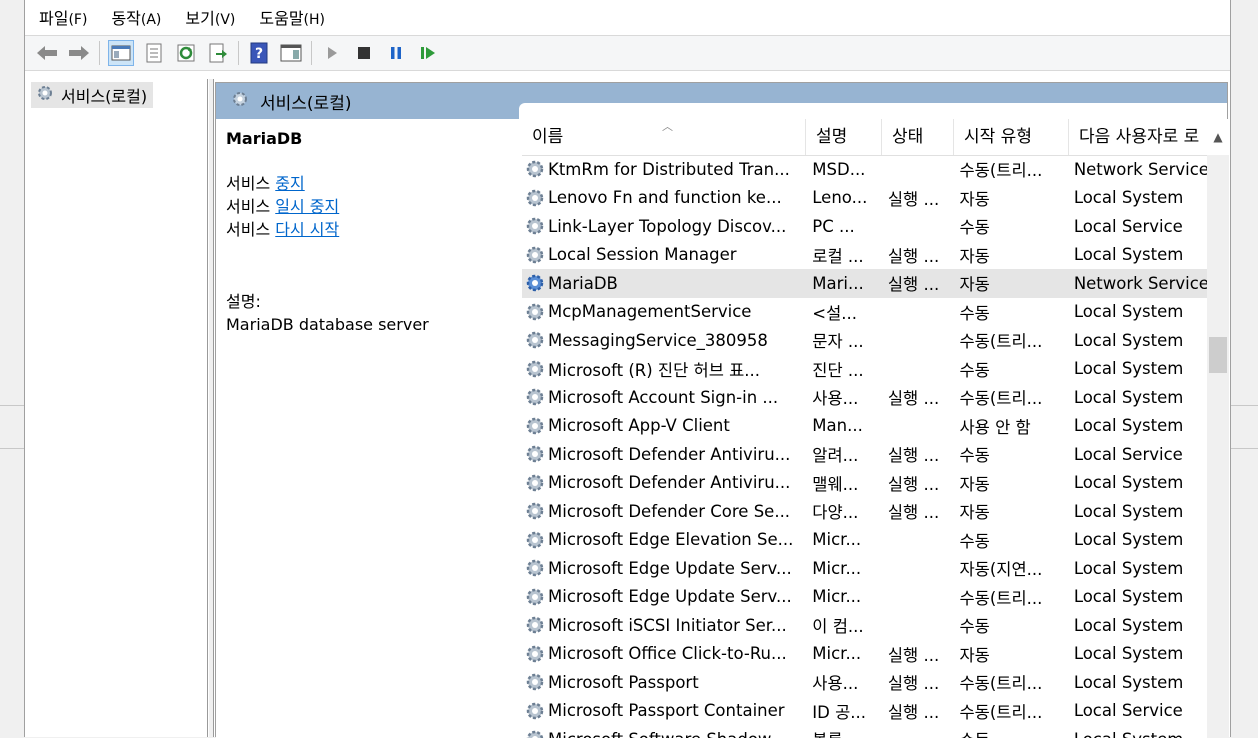 This screenshot has height=738, width=1258. Describe the element at coordinates (1140, 137) in the screenshot. I see `column-header-log-on-as: 다음 사용자로 로` at that location.